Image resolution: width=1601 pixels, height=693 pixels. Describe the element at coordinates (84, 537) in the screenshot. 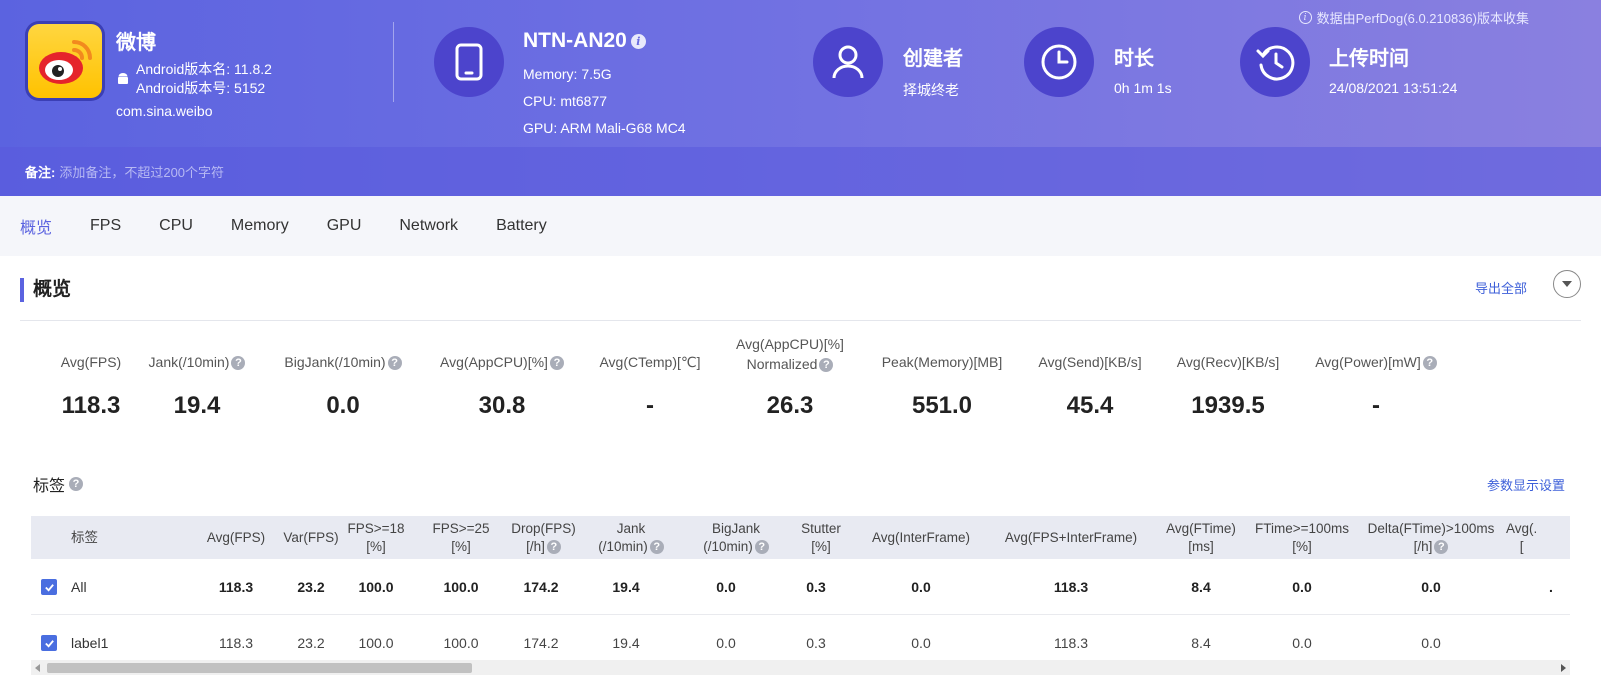

I see `col-header: 标签` at that location.